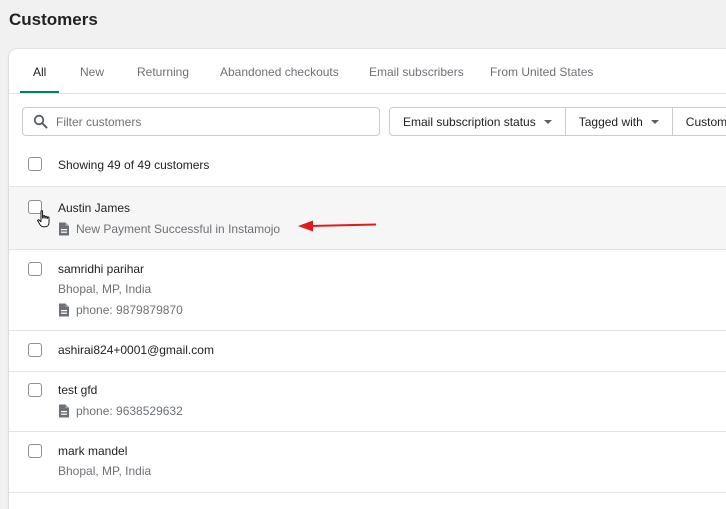 The width and height of the screenshot is (726, 509). I want to click on tab-returning: Returning, so click(163, 71).